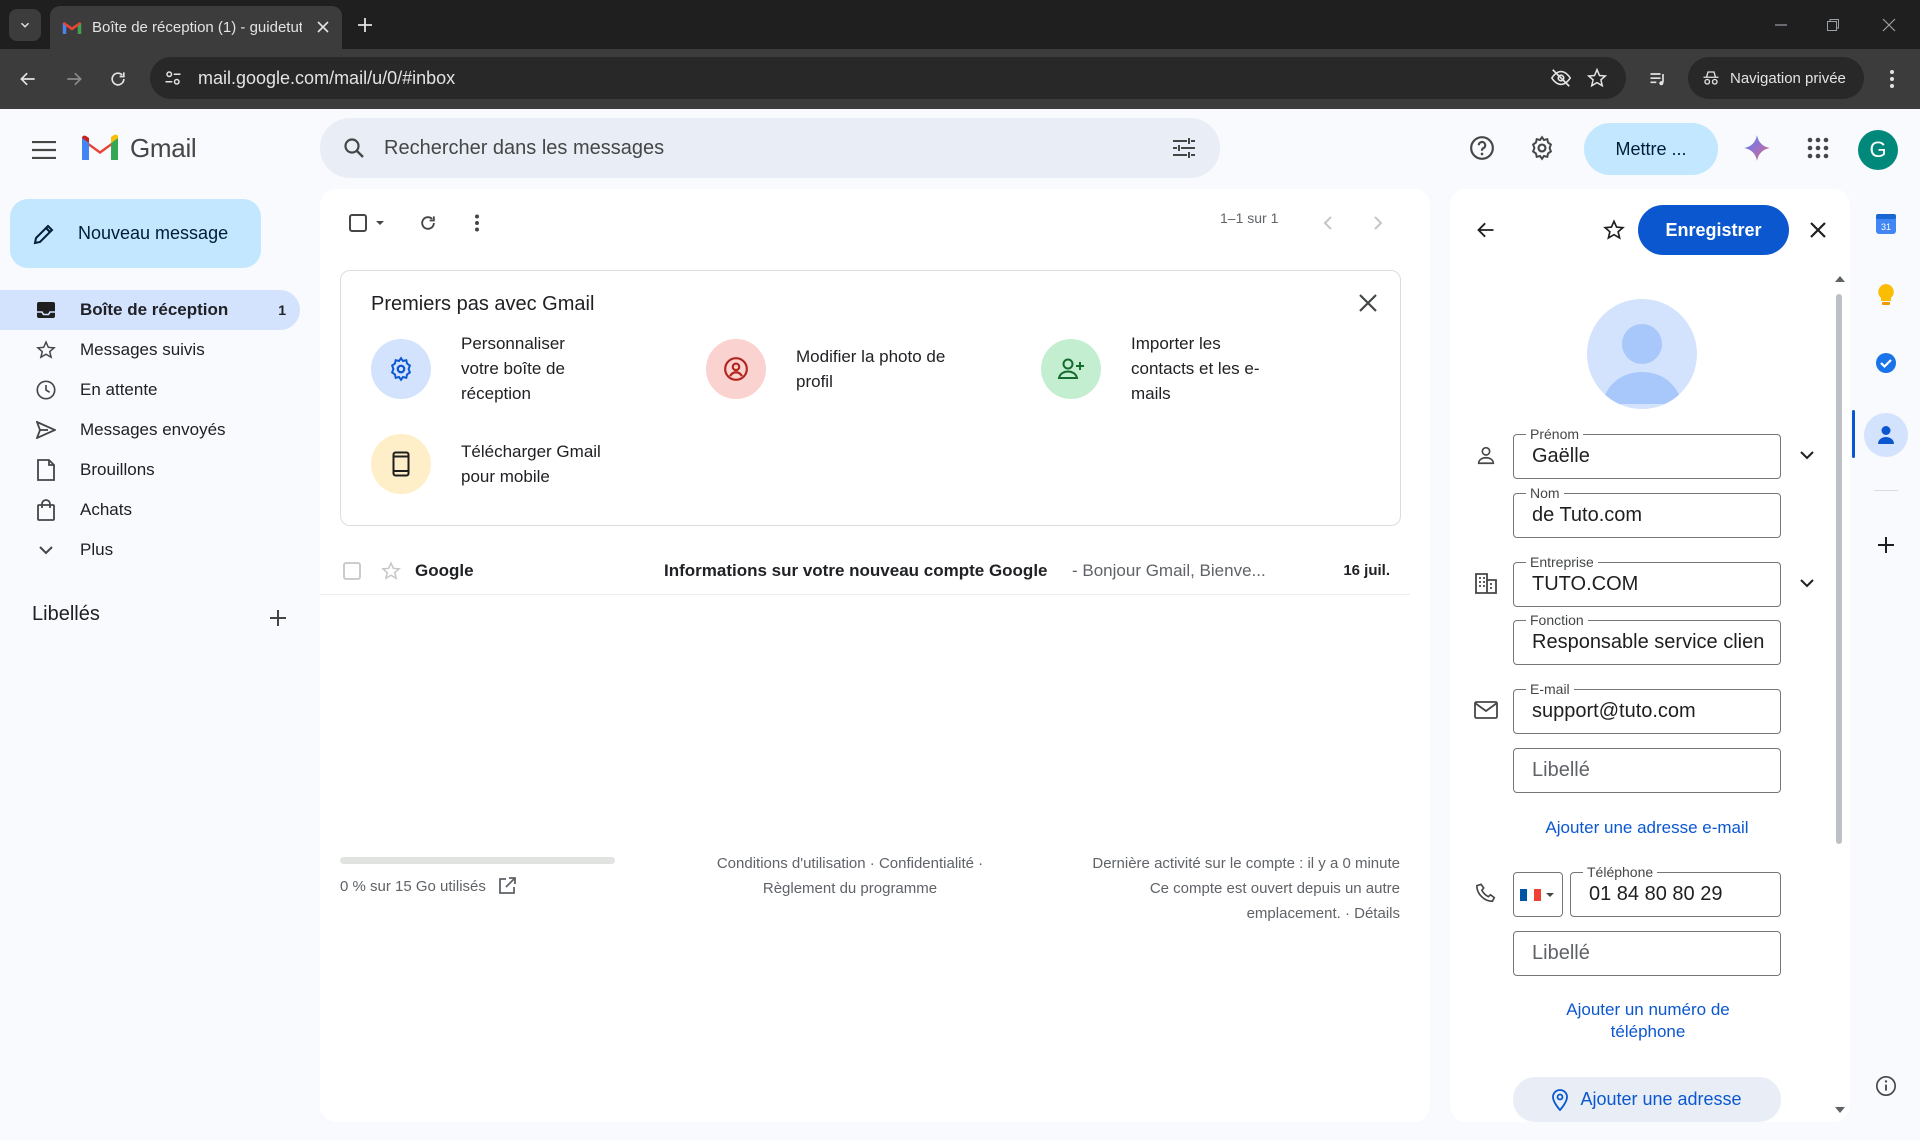  I want to click on row-checkbox, so click(352, 571).